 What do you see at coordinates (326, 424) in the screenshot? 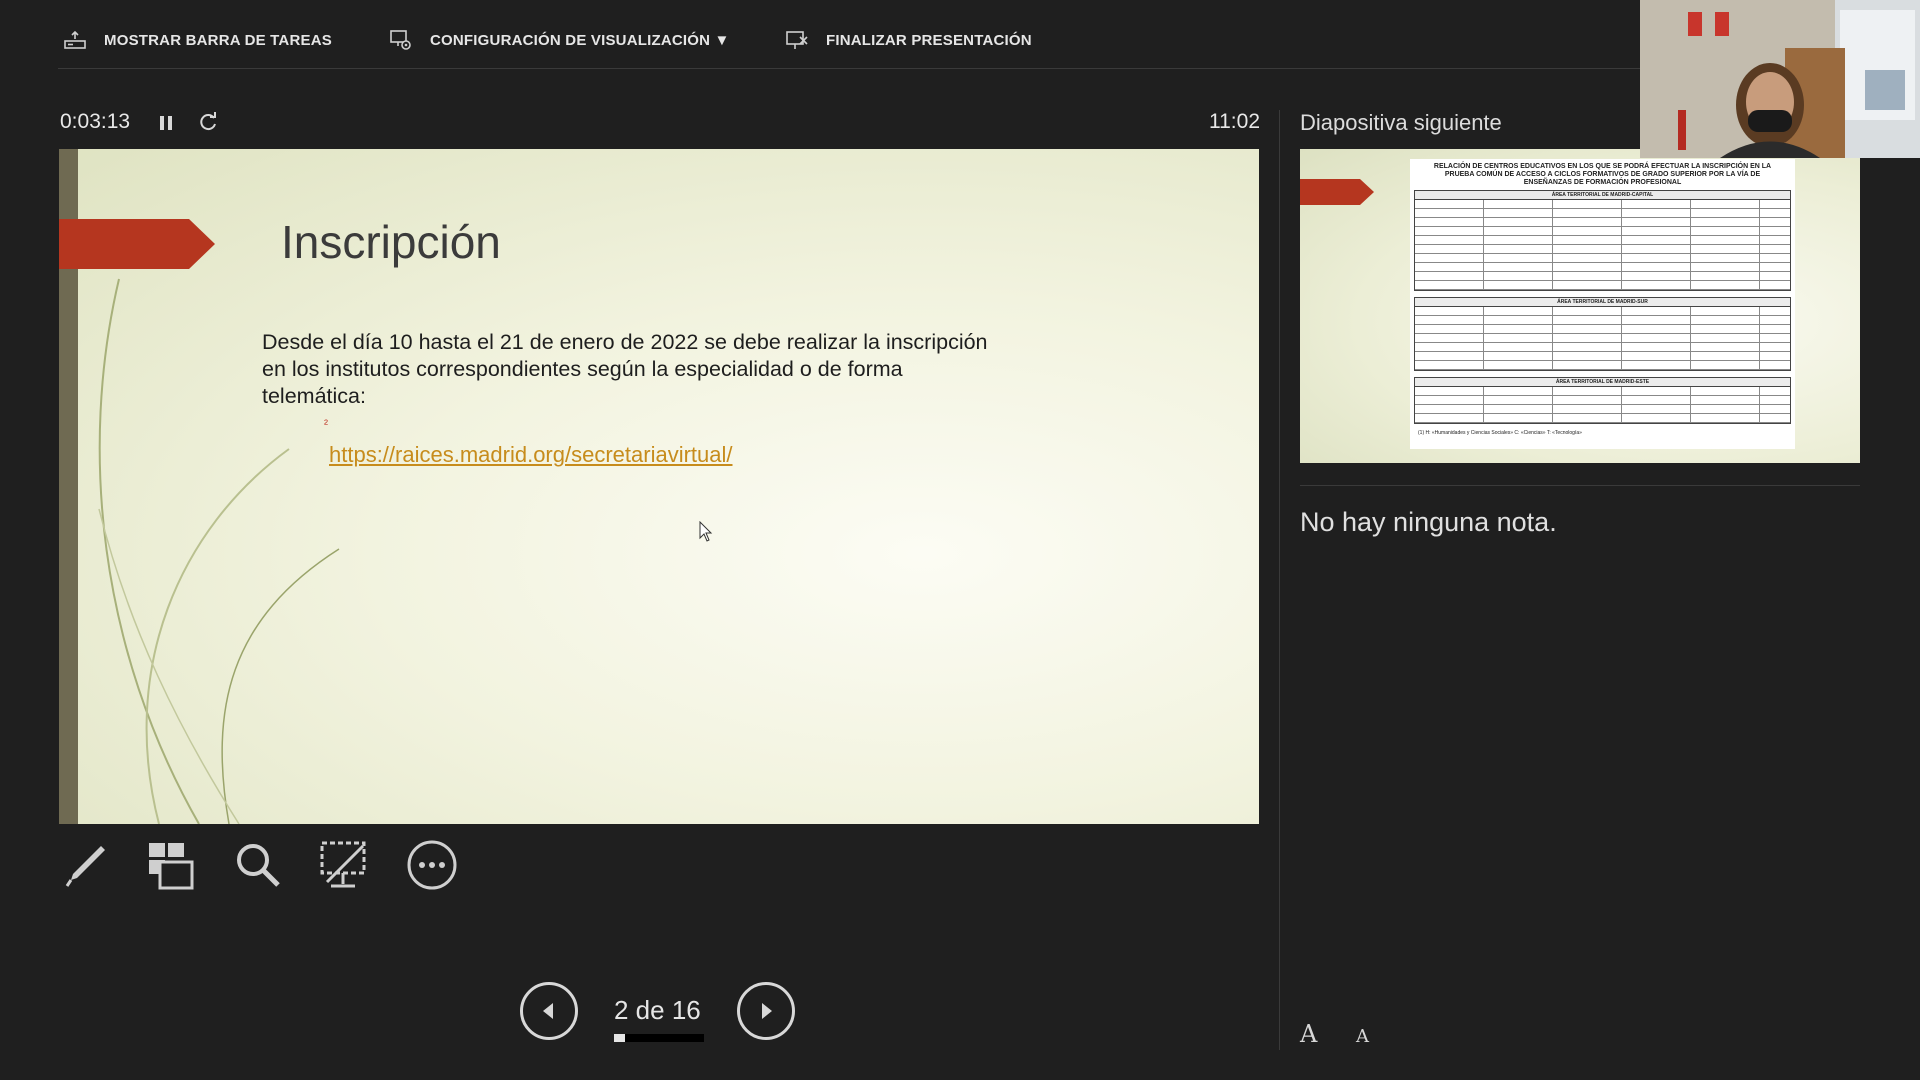
I see `slide-ink-mark: ²` at bounding box center [326, 424].